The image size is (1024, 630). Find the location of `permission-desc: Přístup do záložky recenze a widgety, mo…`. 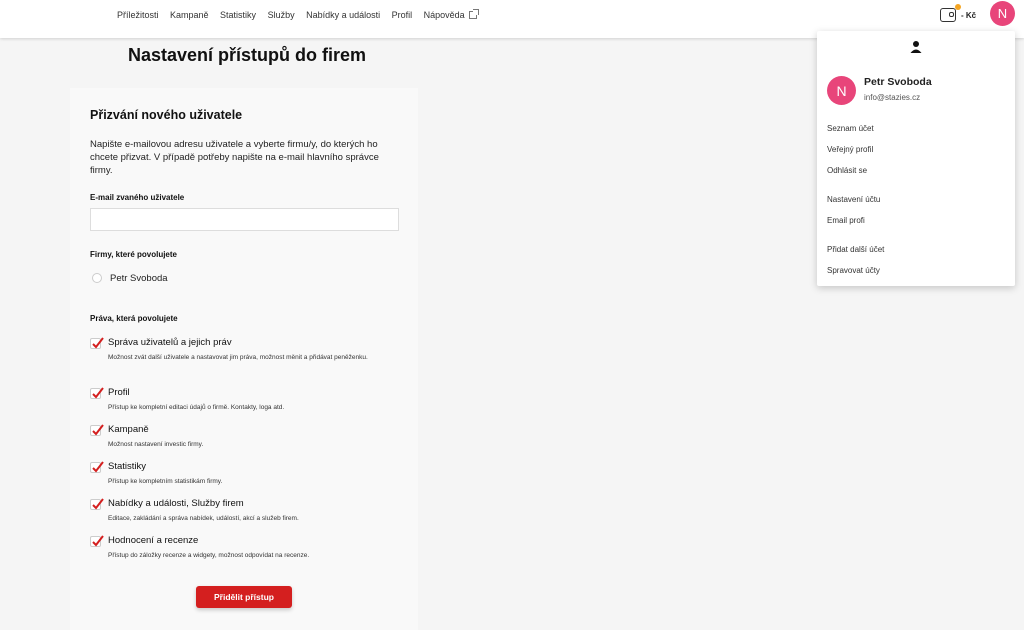

permission-desc: Přístup do záložky recenze a widgety, mo… is located at coordinates (209, 555).